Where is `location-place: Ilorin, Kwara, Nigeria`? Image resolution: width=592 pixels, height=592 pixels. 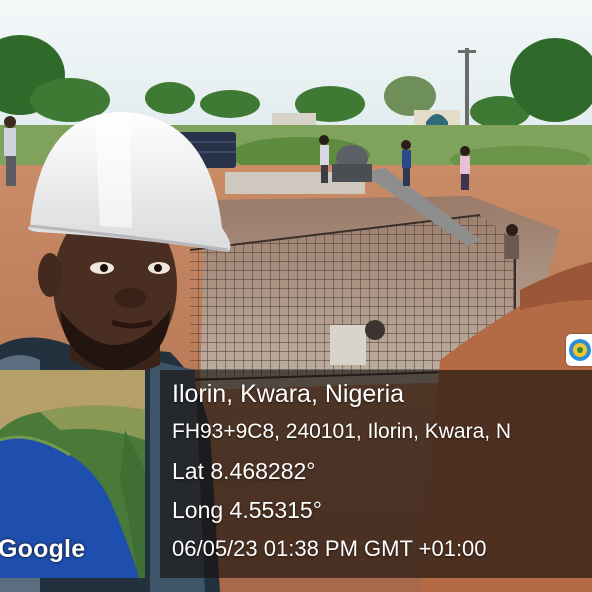
location-place: Ilorin, Kwara, Nigeria is located at coordinates (288, 394).